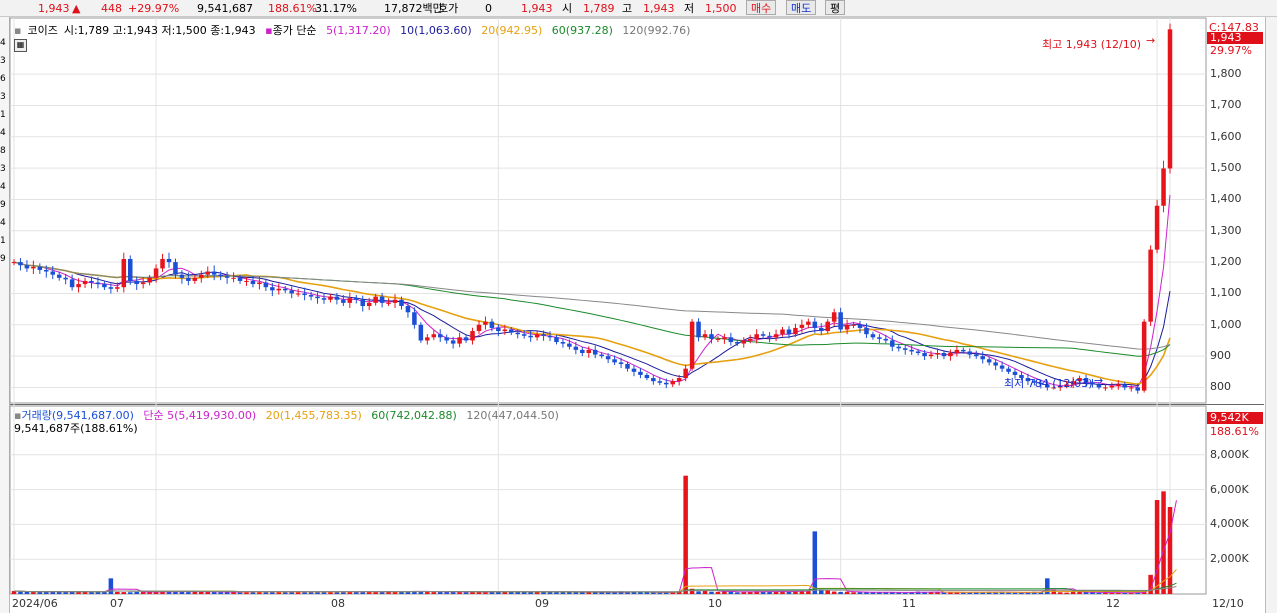 This screenshot has width=1277, height=613. I want to click on volume-tick-label: 4,000K, so click(1229, 524).